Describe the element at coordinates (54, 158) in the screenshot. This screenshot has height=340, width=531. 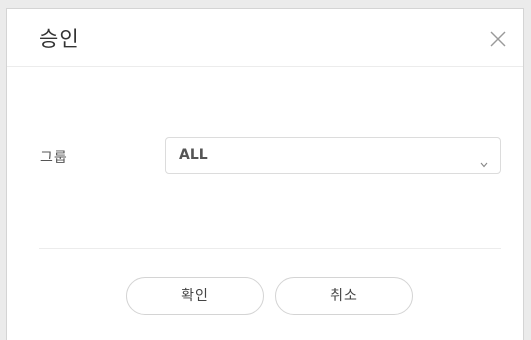
I see `group-label: 그룹` at that location.